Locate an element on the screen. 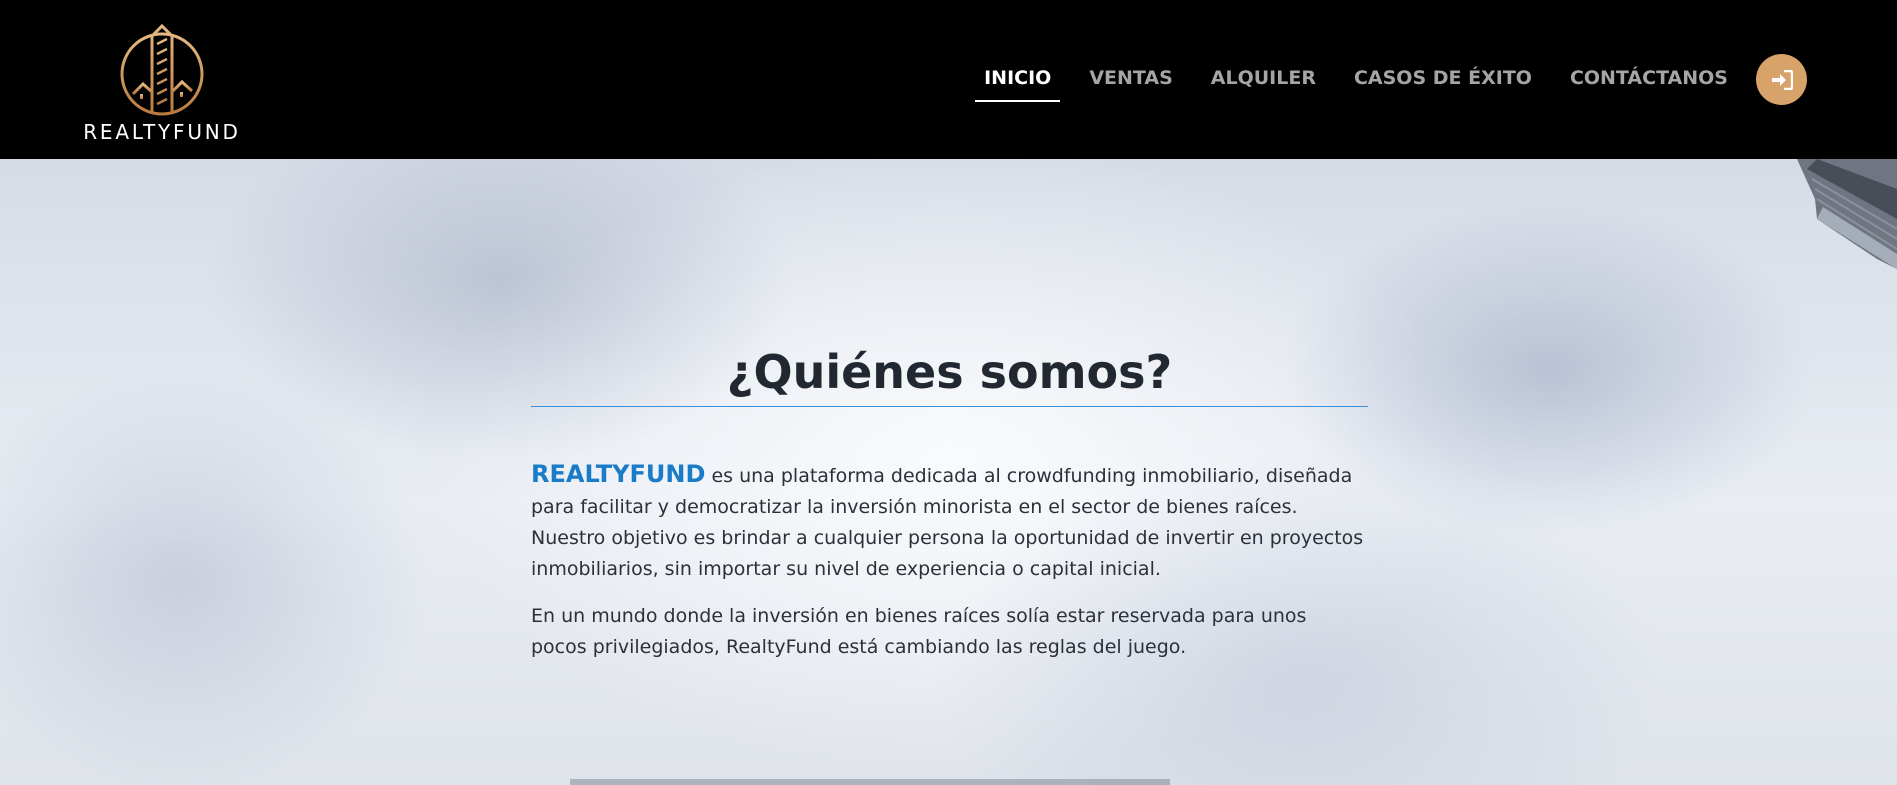  brand-name: REALTYFUND is located at coordinates (162, 132).